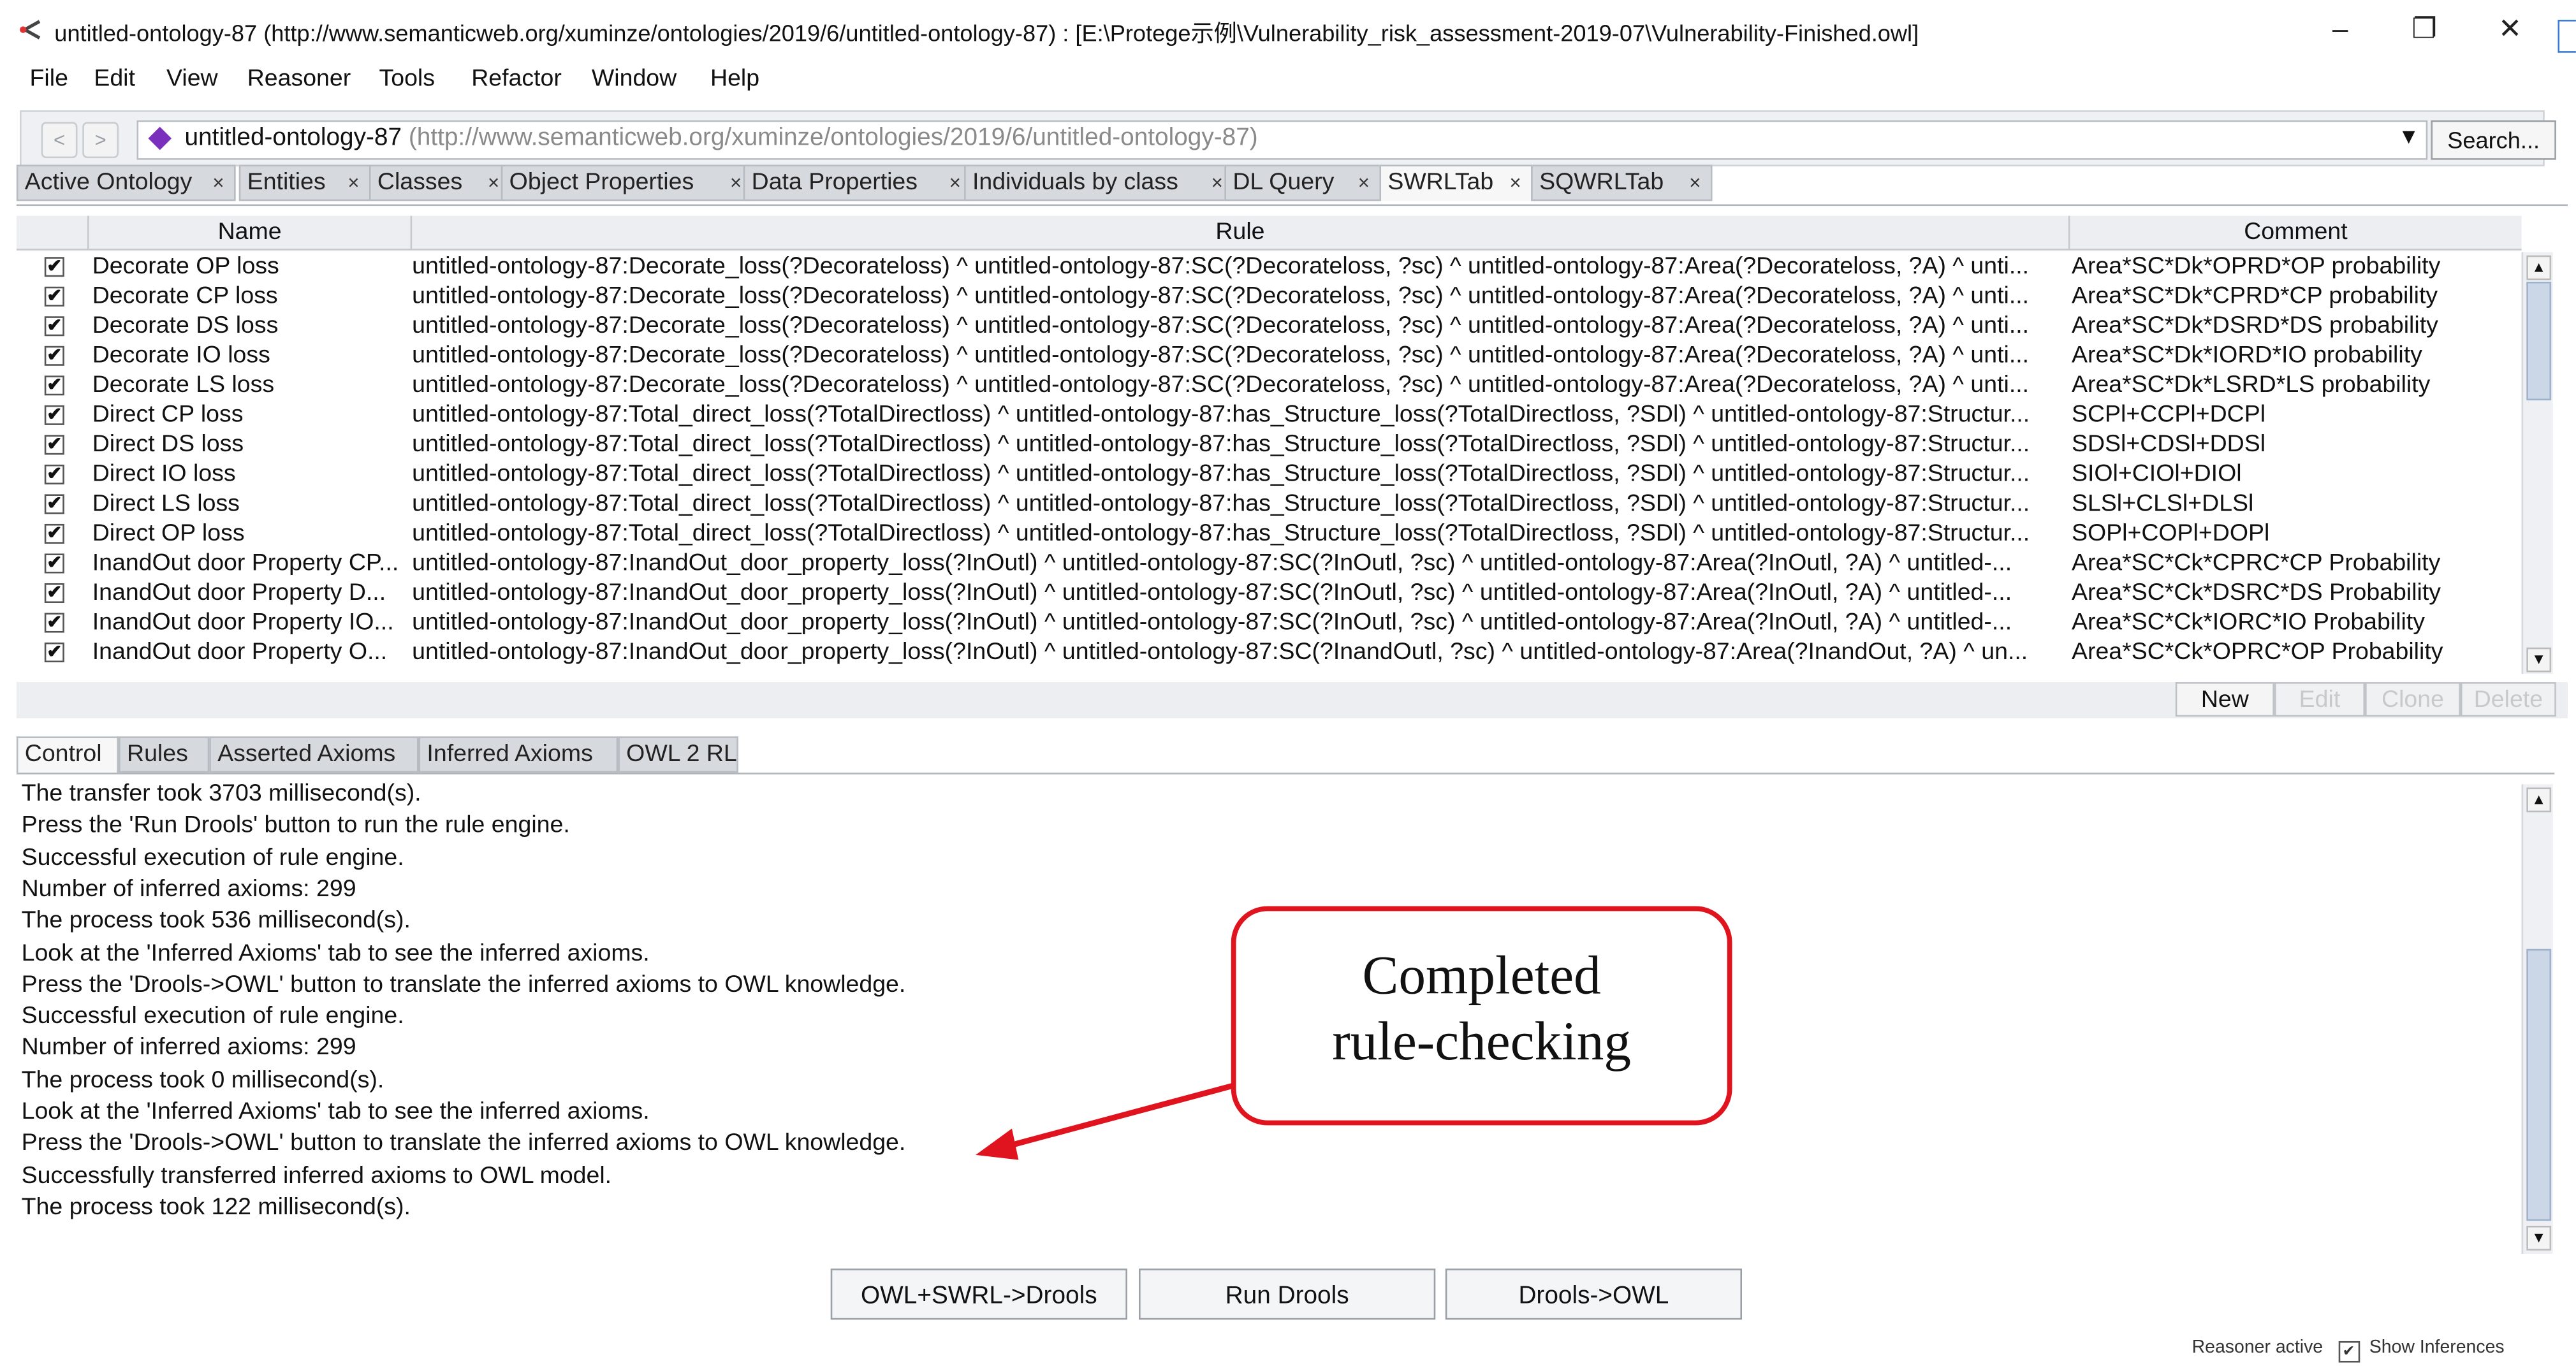 This screenshot has height=1366, width=2576. Describe the element at coordinates (516, 79) in the screenshot. I see `menu-refactor: Refactor` at that location.